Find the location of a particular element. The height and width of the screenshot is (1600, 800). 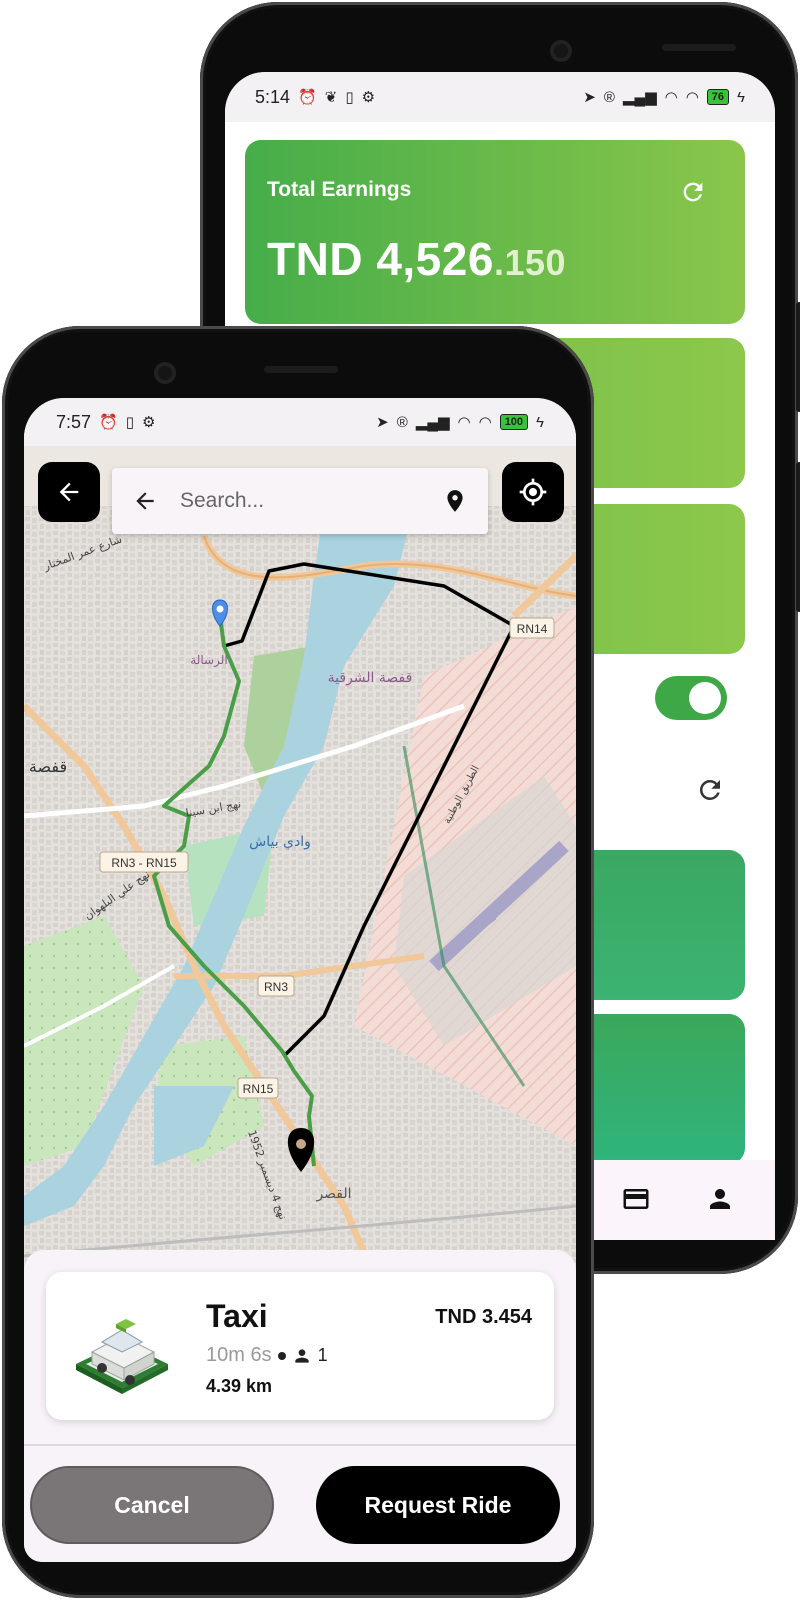

ride-price: TND 3.454 is located at coordinates (483, 1317).